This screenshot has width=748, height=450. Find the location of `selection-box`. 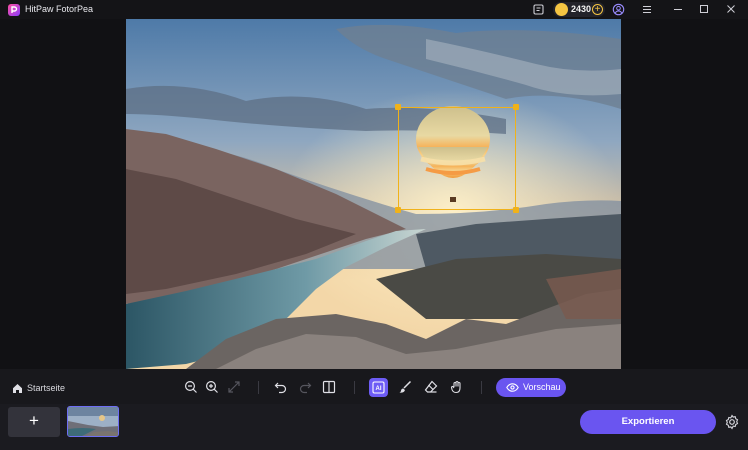

selection-box is located at coordinates (457, 158).